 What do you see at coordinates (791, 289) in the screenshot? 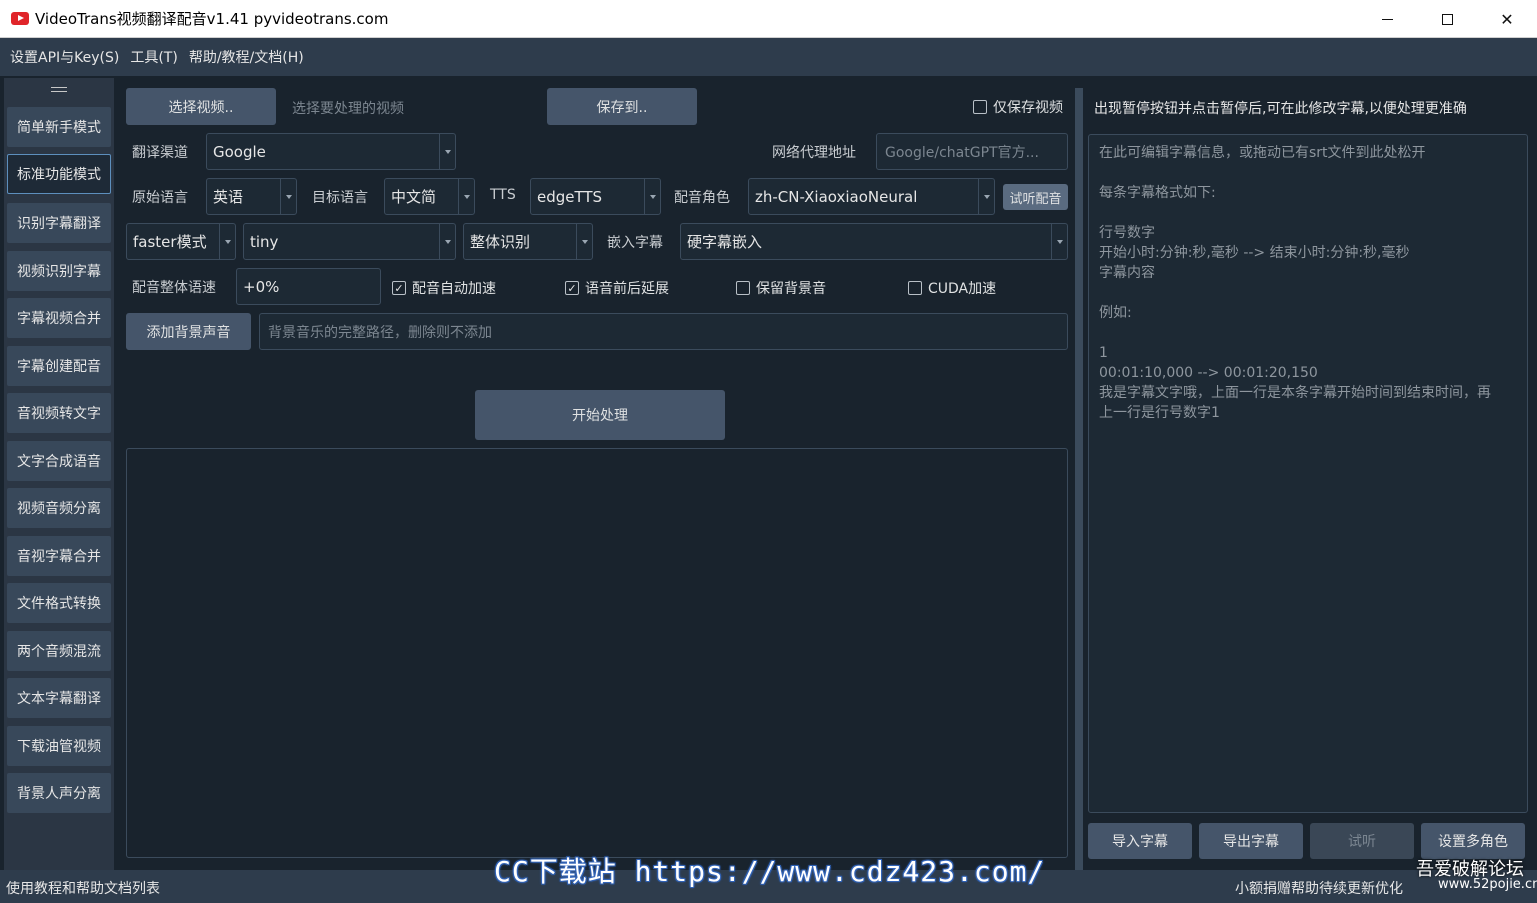
I see `keep-background-label: 保留背景音` at bounding box center [791, 289].